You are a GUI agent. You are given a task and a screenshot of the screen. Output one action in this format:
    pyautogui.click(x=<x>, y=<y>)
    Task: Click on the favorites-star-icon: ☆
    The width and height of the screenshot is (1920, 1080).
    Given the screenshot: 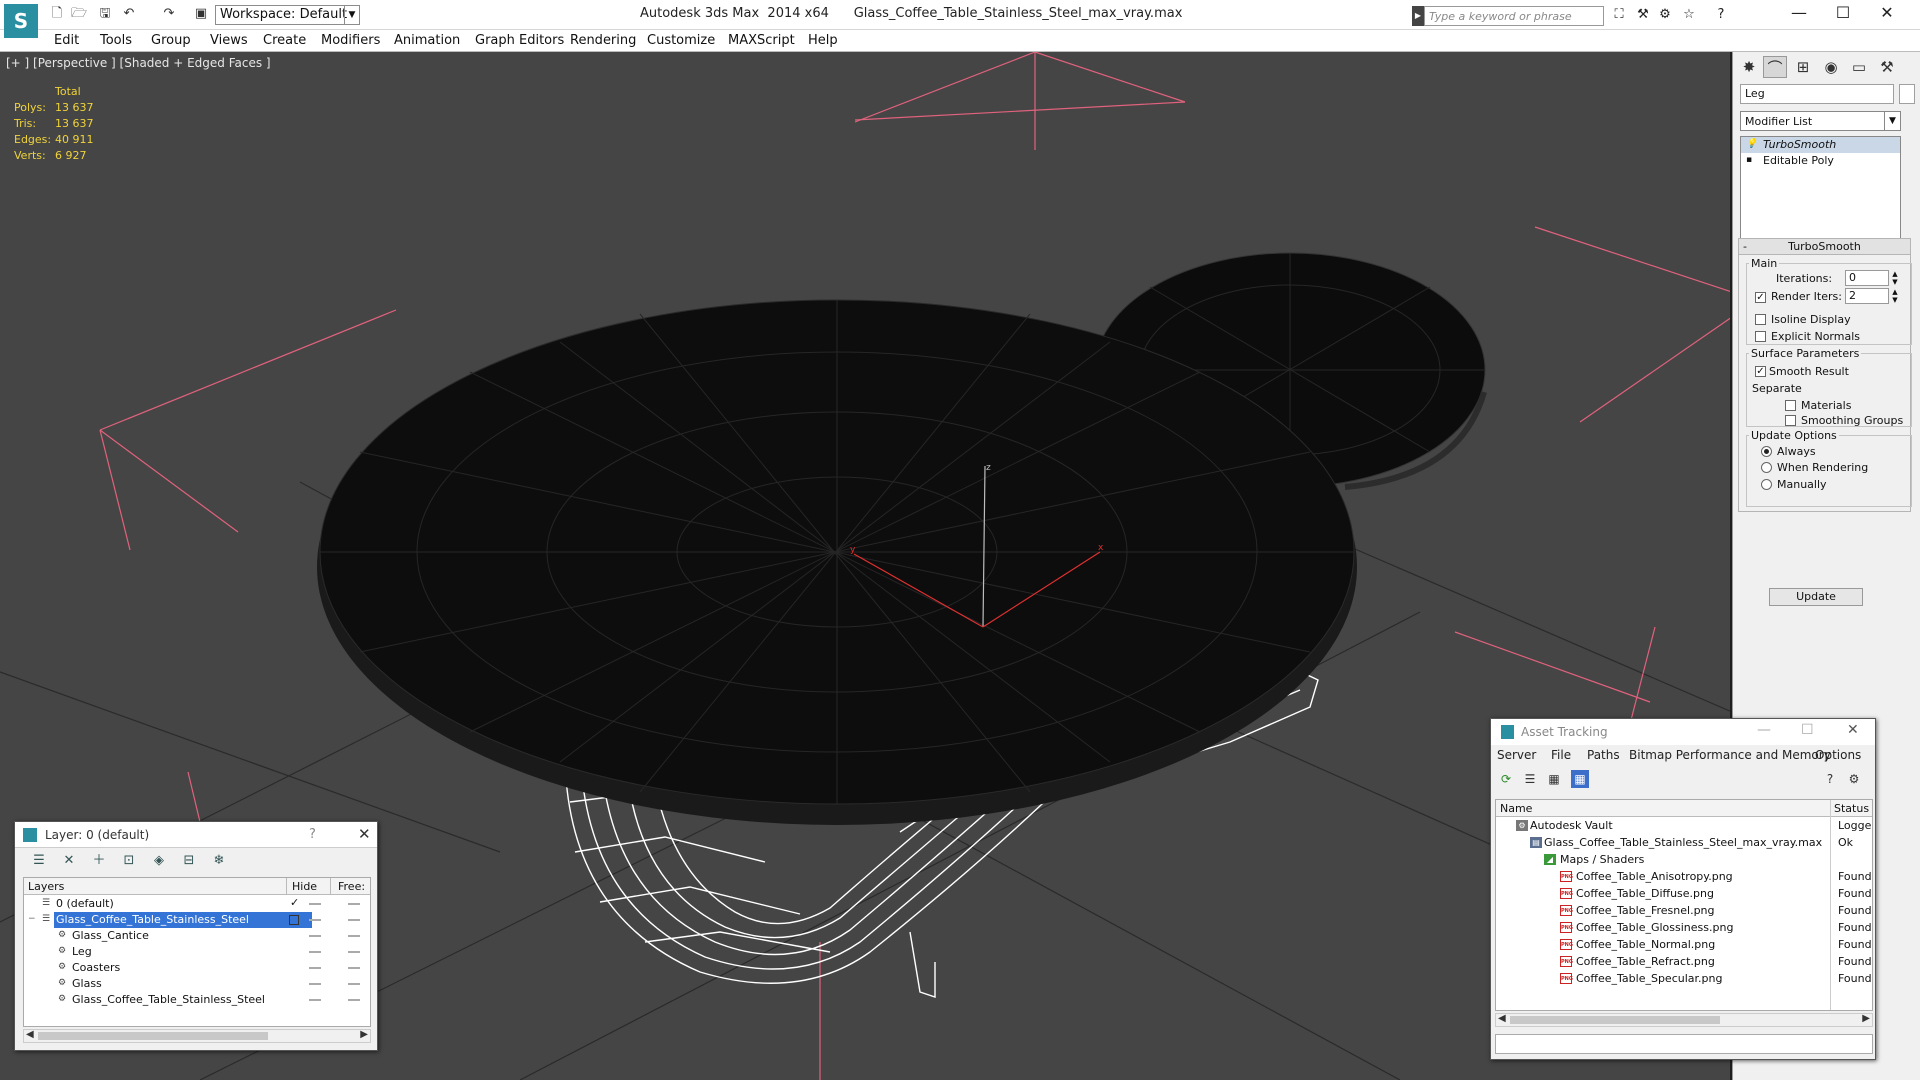 What is the action you would take?
    pyautogui.click(x=1689, y=15)
    